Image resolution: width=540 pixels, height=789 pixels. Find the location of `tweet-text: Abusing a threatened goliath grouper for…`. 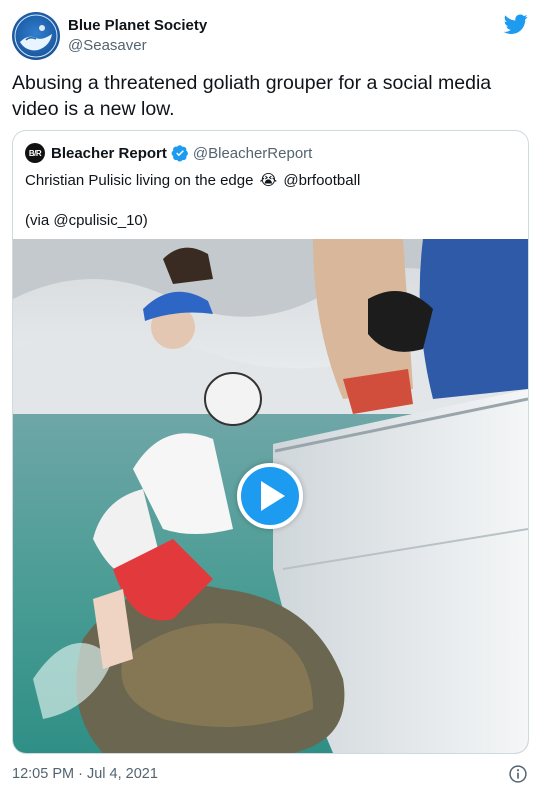

tweet-text: Abusing a threatened goliath grouper for… is located at coordinates (252, 96).